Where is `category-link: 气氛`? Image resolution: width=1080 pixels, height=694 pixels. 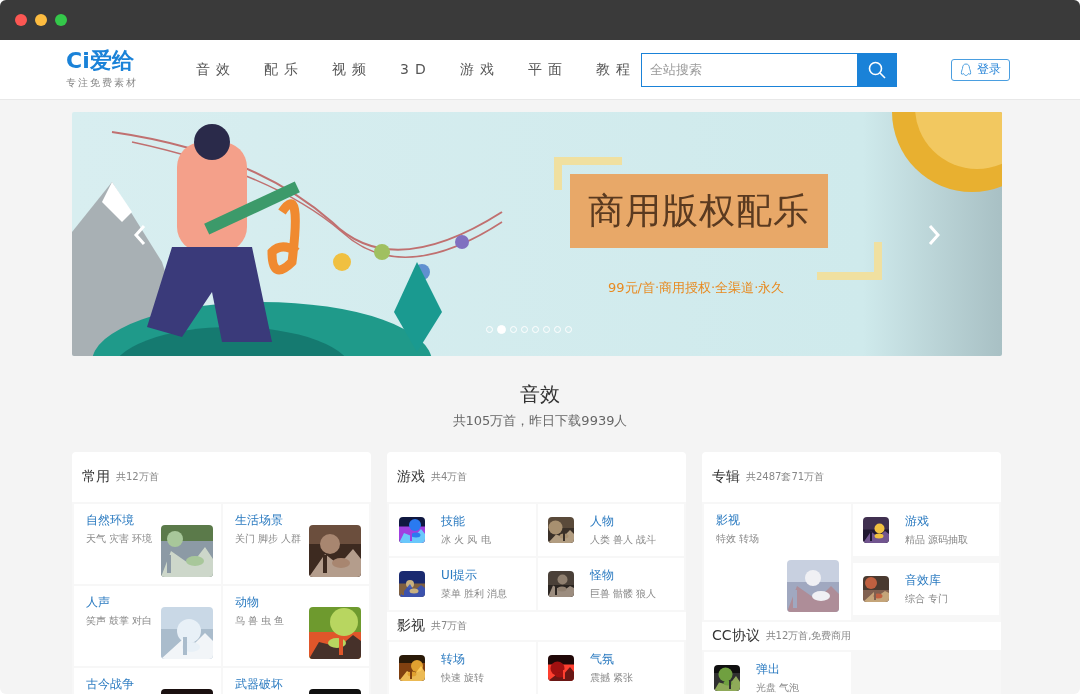 category-link: 气氛 is located at coordinates (611, 659).